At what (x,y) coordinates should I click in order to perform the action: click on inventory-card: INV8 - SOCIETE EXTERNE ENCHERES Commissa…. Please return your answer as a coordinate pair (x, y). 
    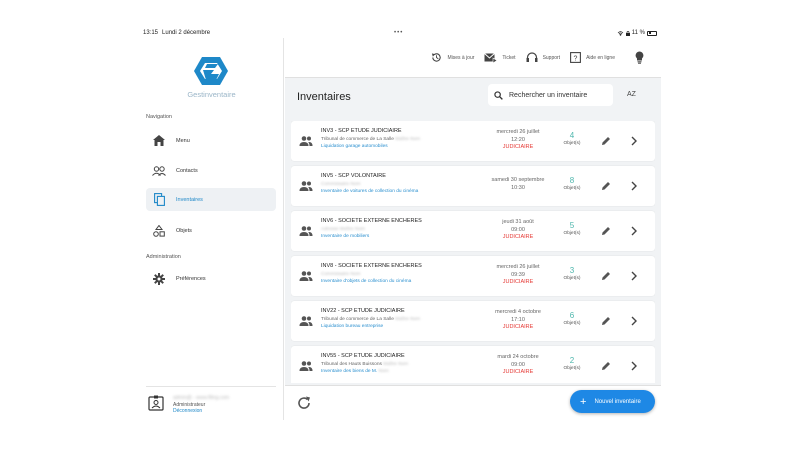
    Looking at the image, I should click on (473, 276).